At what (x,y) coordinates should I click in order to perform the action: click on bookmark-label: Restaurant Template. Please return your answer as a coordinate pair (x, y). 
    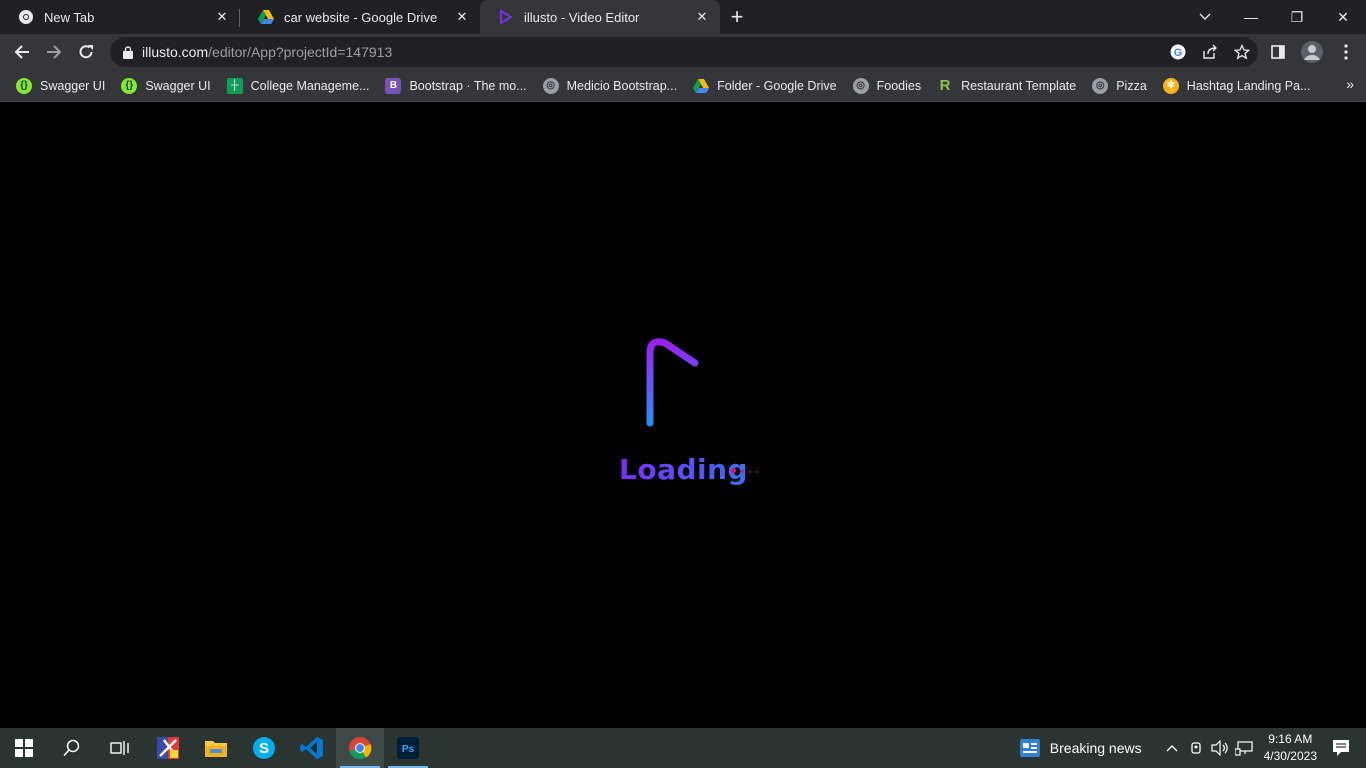
    Looking at the image, I should click on (1019, 85).